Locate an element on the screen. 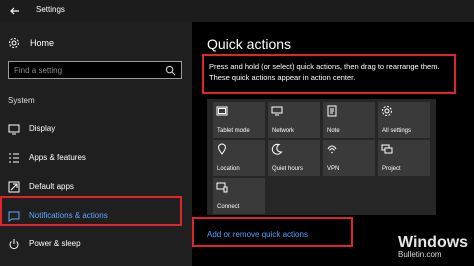 The height and width of the screenshot is (266, 474). watermark-logo: Windows Bulletin.com is located at coordinates (433, 247).